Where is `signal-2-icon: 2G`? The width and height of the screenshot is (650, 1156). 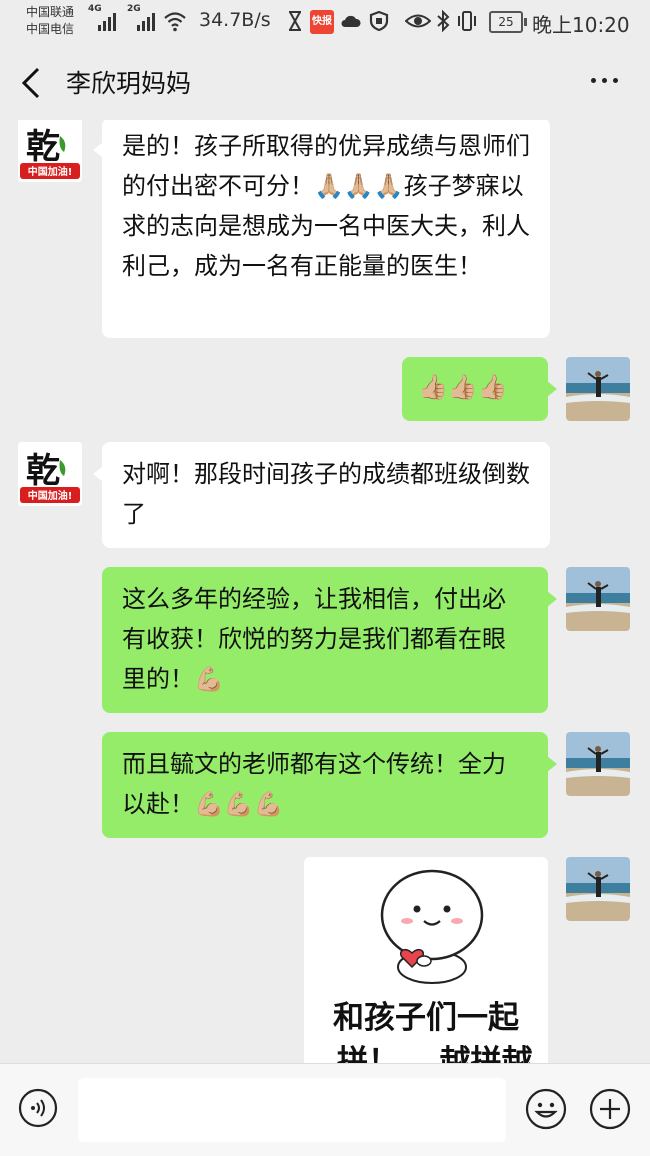
signal-2-icon: 2G is located at coordinates (141, 17).